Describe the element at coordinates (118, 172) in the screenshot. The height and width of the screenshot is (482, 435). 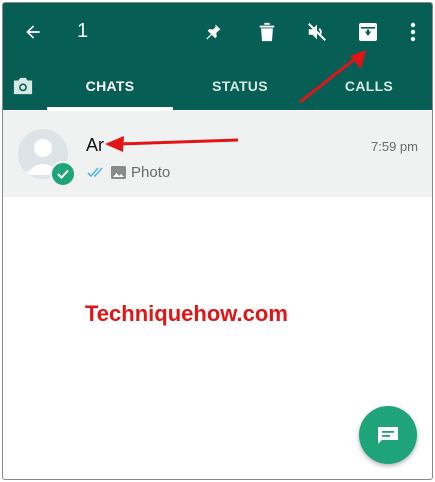
I see `photo-icon` at that location.